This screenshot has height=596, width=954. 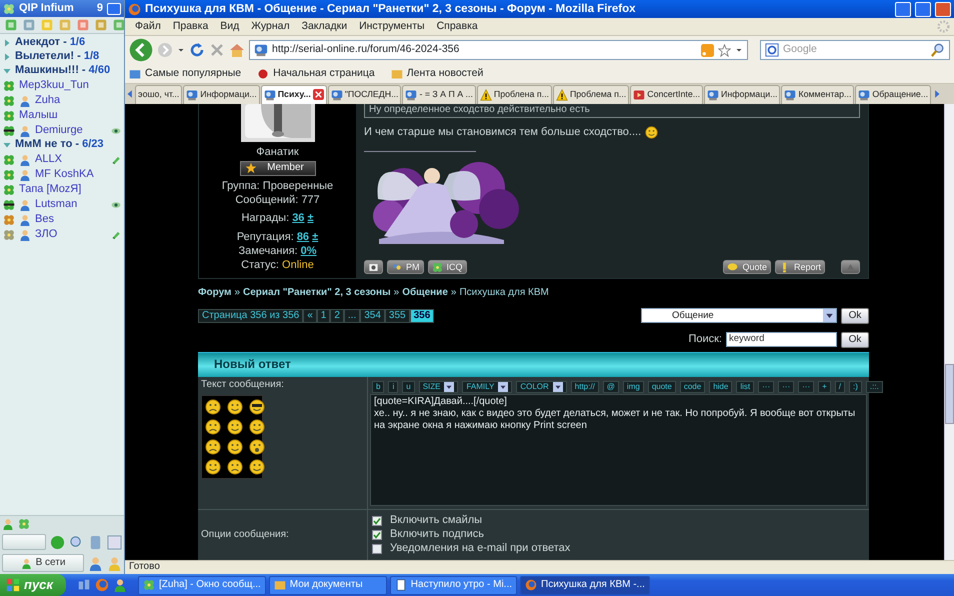 I want to click on breadcrumb-link: Общение, so click(x=425, y=293).